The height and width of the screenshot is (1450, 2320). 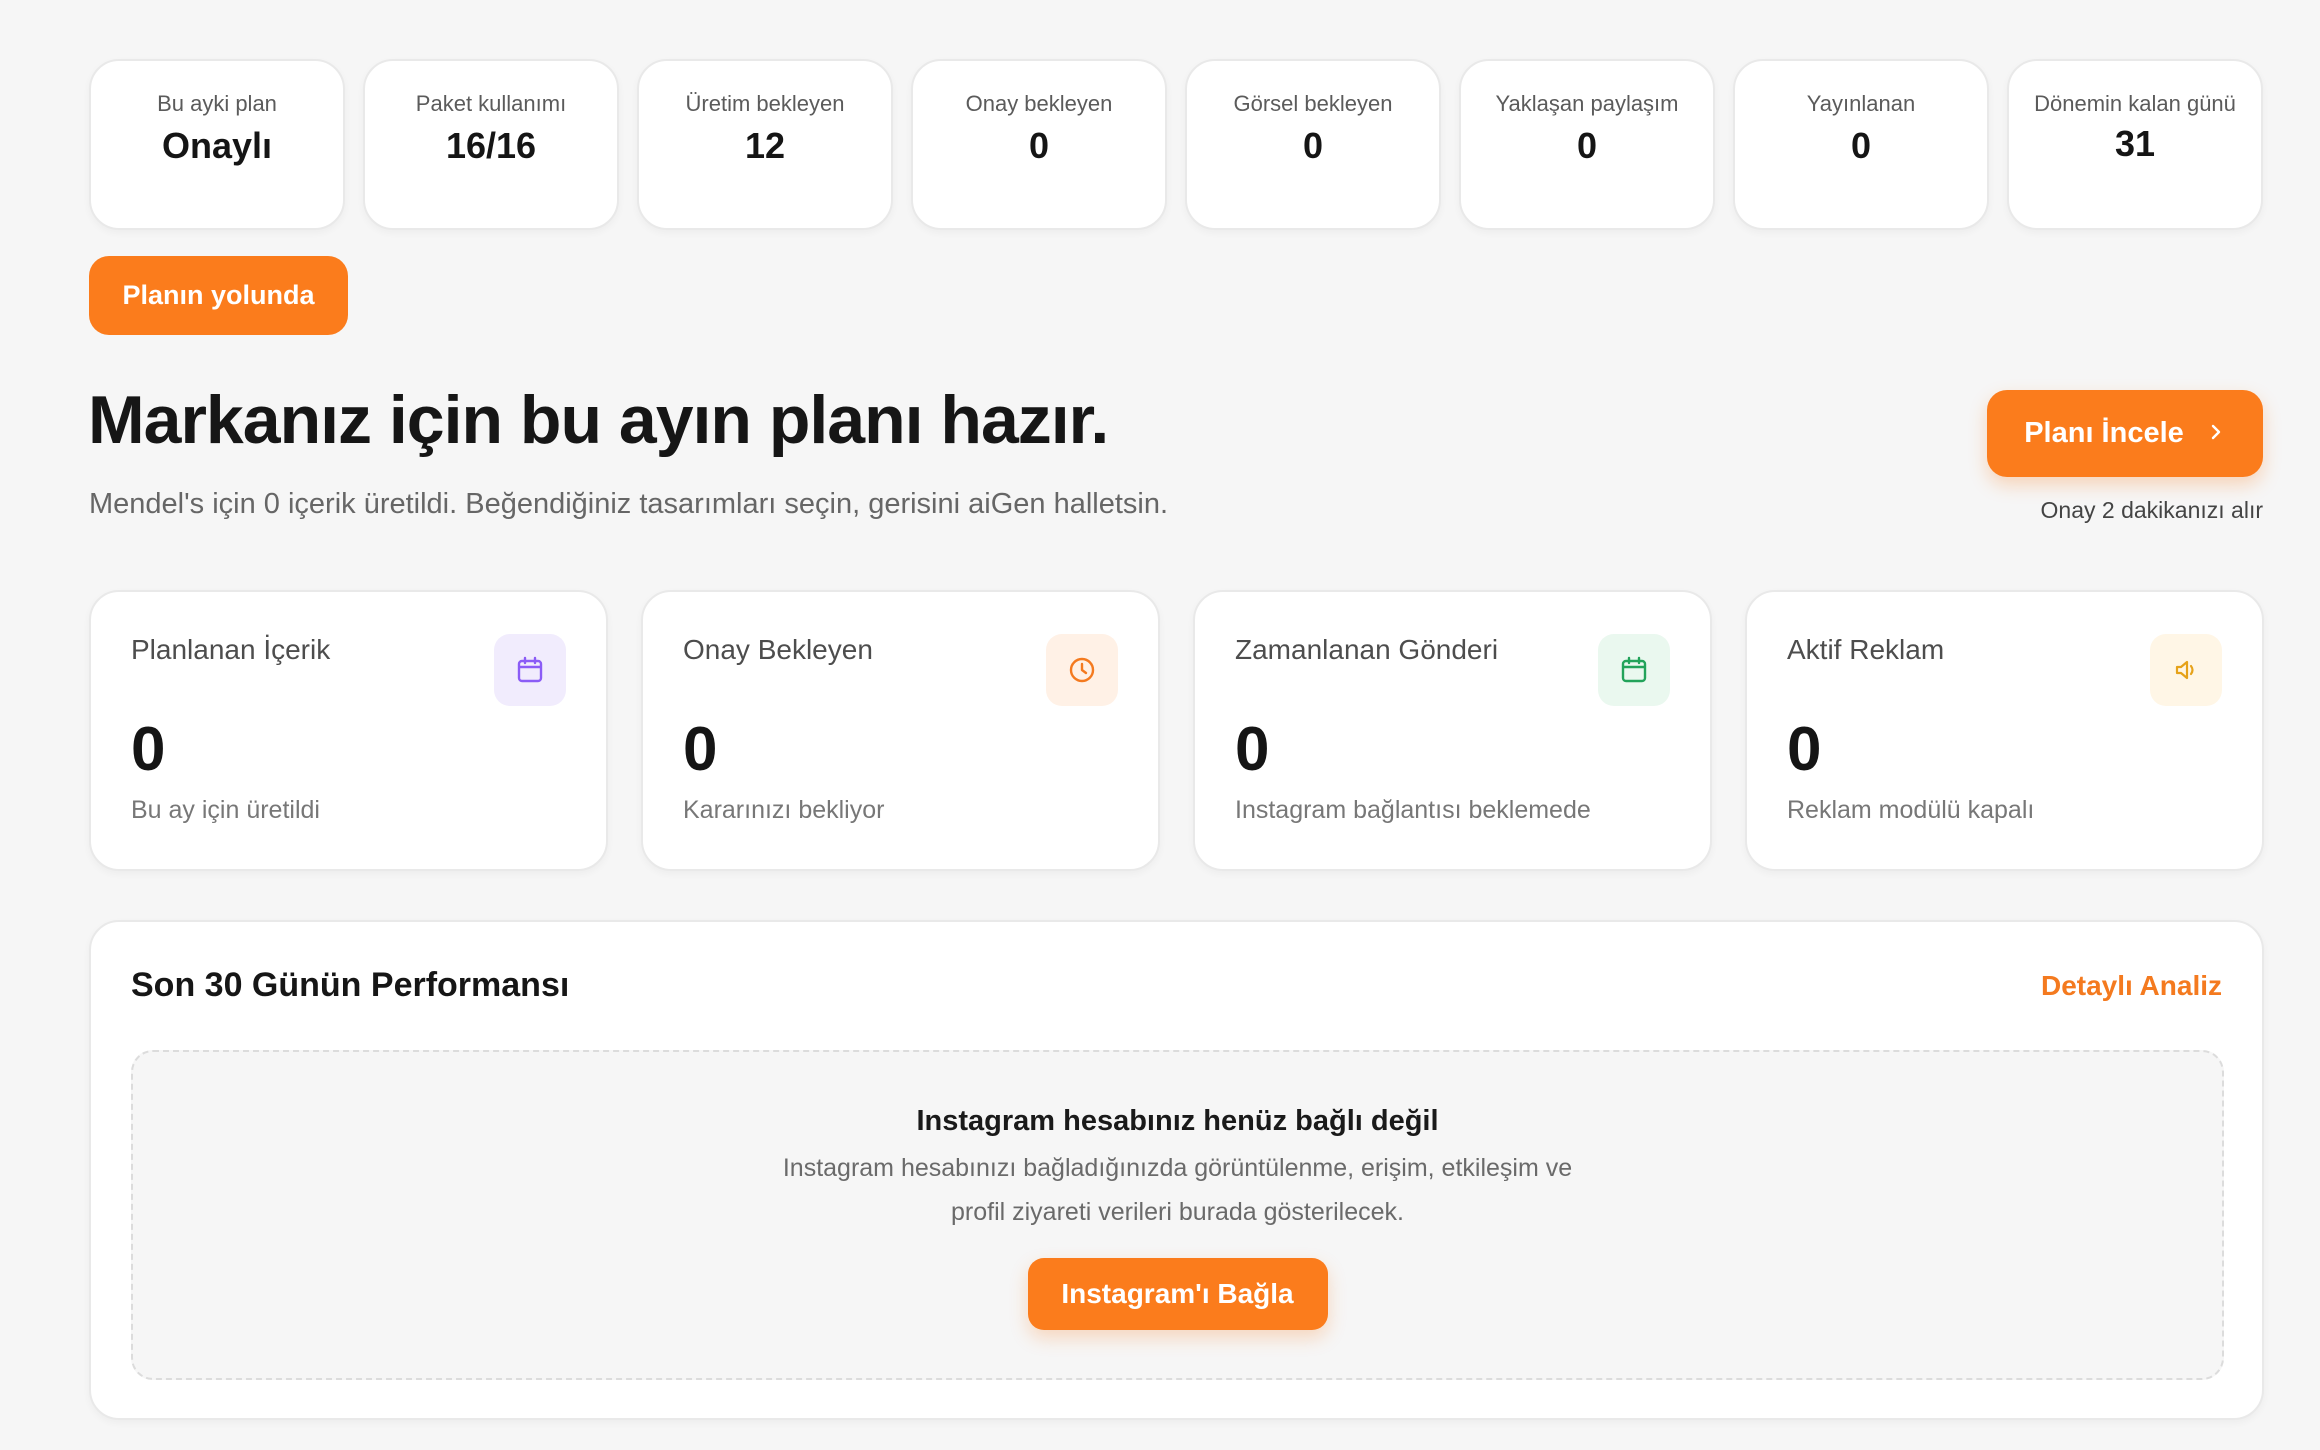 I want to click on stat-package-usage: Paket kullanımı 16/16, so click(x=491, y=144).